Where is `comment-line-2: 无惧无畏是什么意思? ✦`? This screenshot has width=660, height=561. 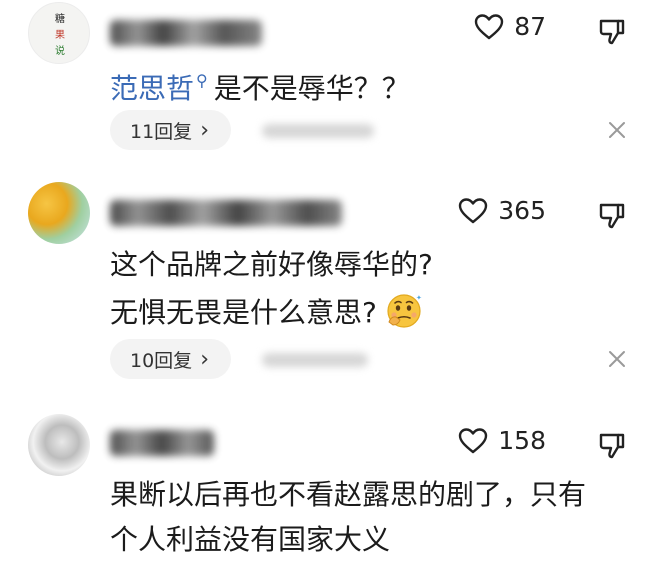 comment-line-2: 无惧无畏是什么意思? ✦ is located at coordinates (271, 313).